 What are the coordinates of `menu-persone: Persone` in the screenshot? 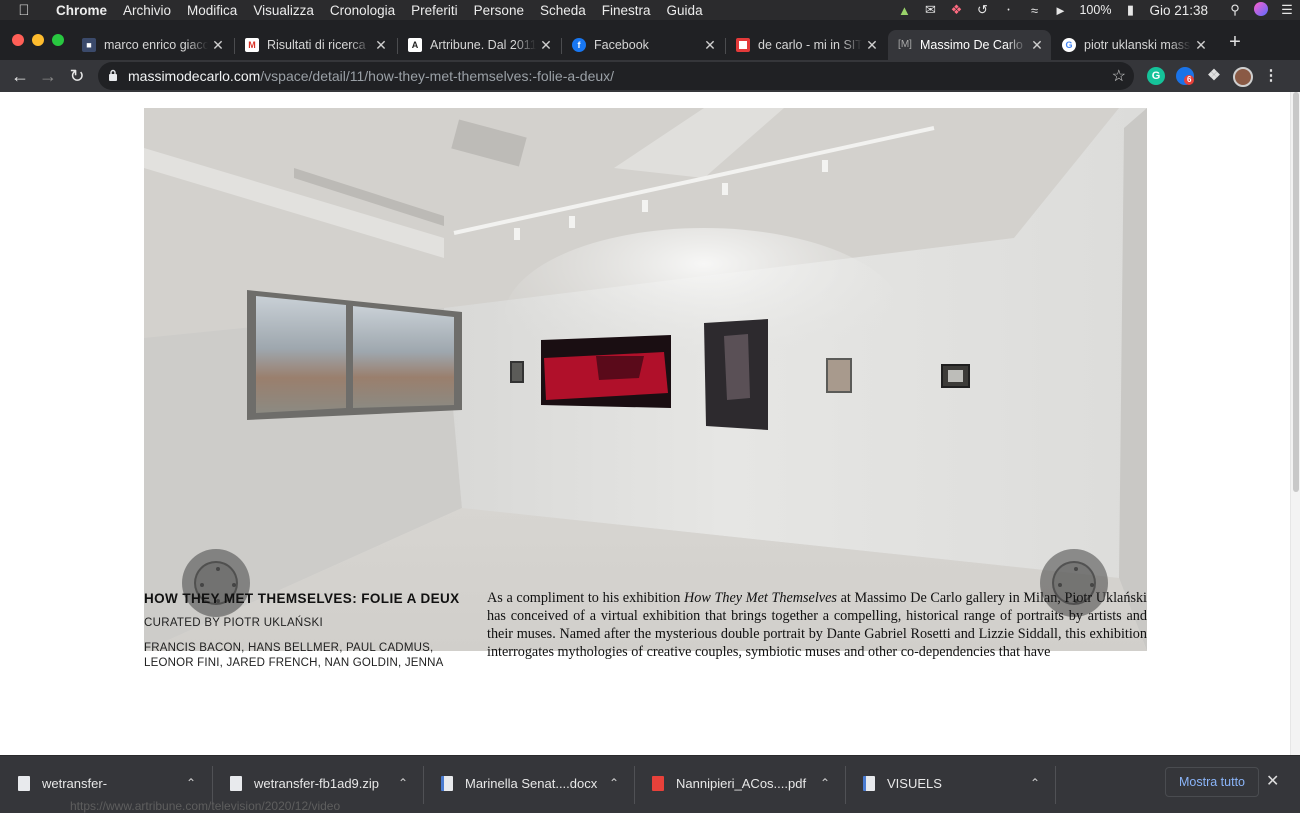 It's located at (499, 10).